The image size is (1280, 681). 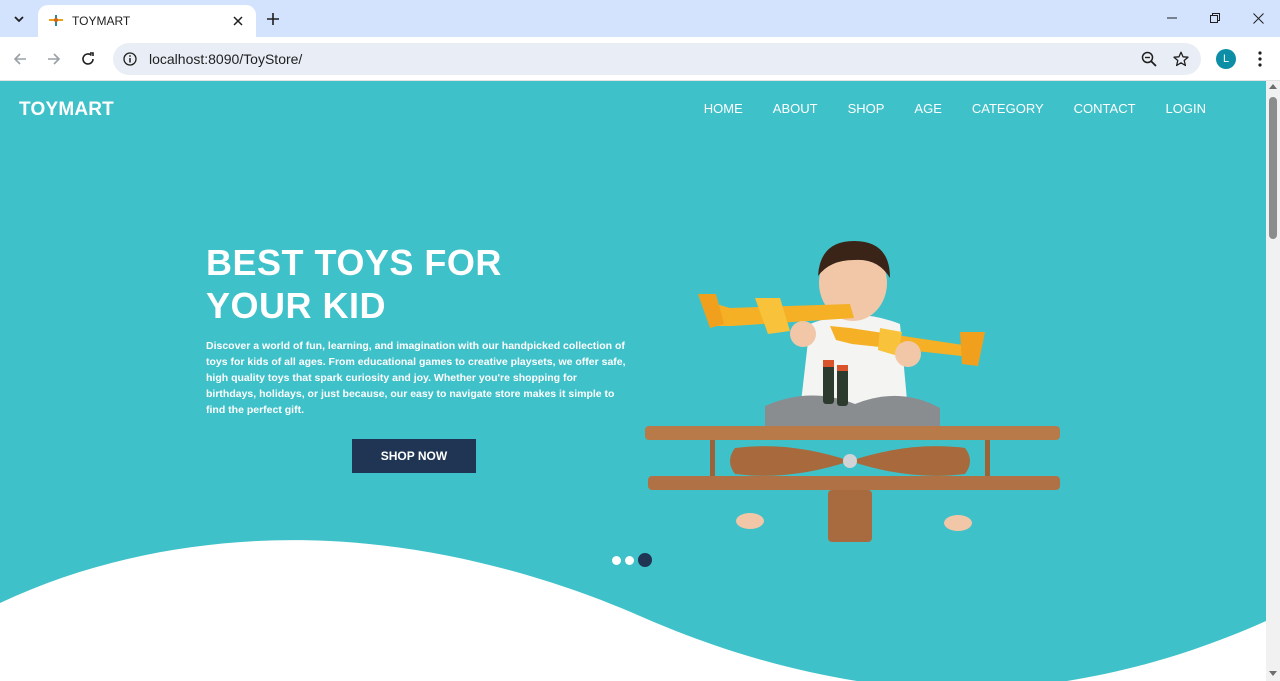 What do you see at coordinates (1273, 86) in the screenshot?
I see `scroll-up-arrow-icon` at bounding box center [1273, 86].